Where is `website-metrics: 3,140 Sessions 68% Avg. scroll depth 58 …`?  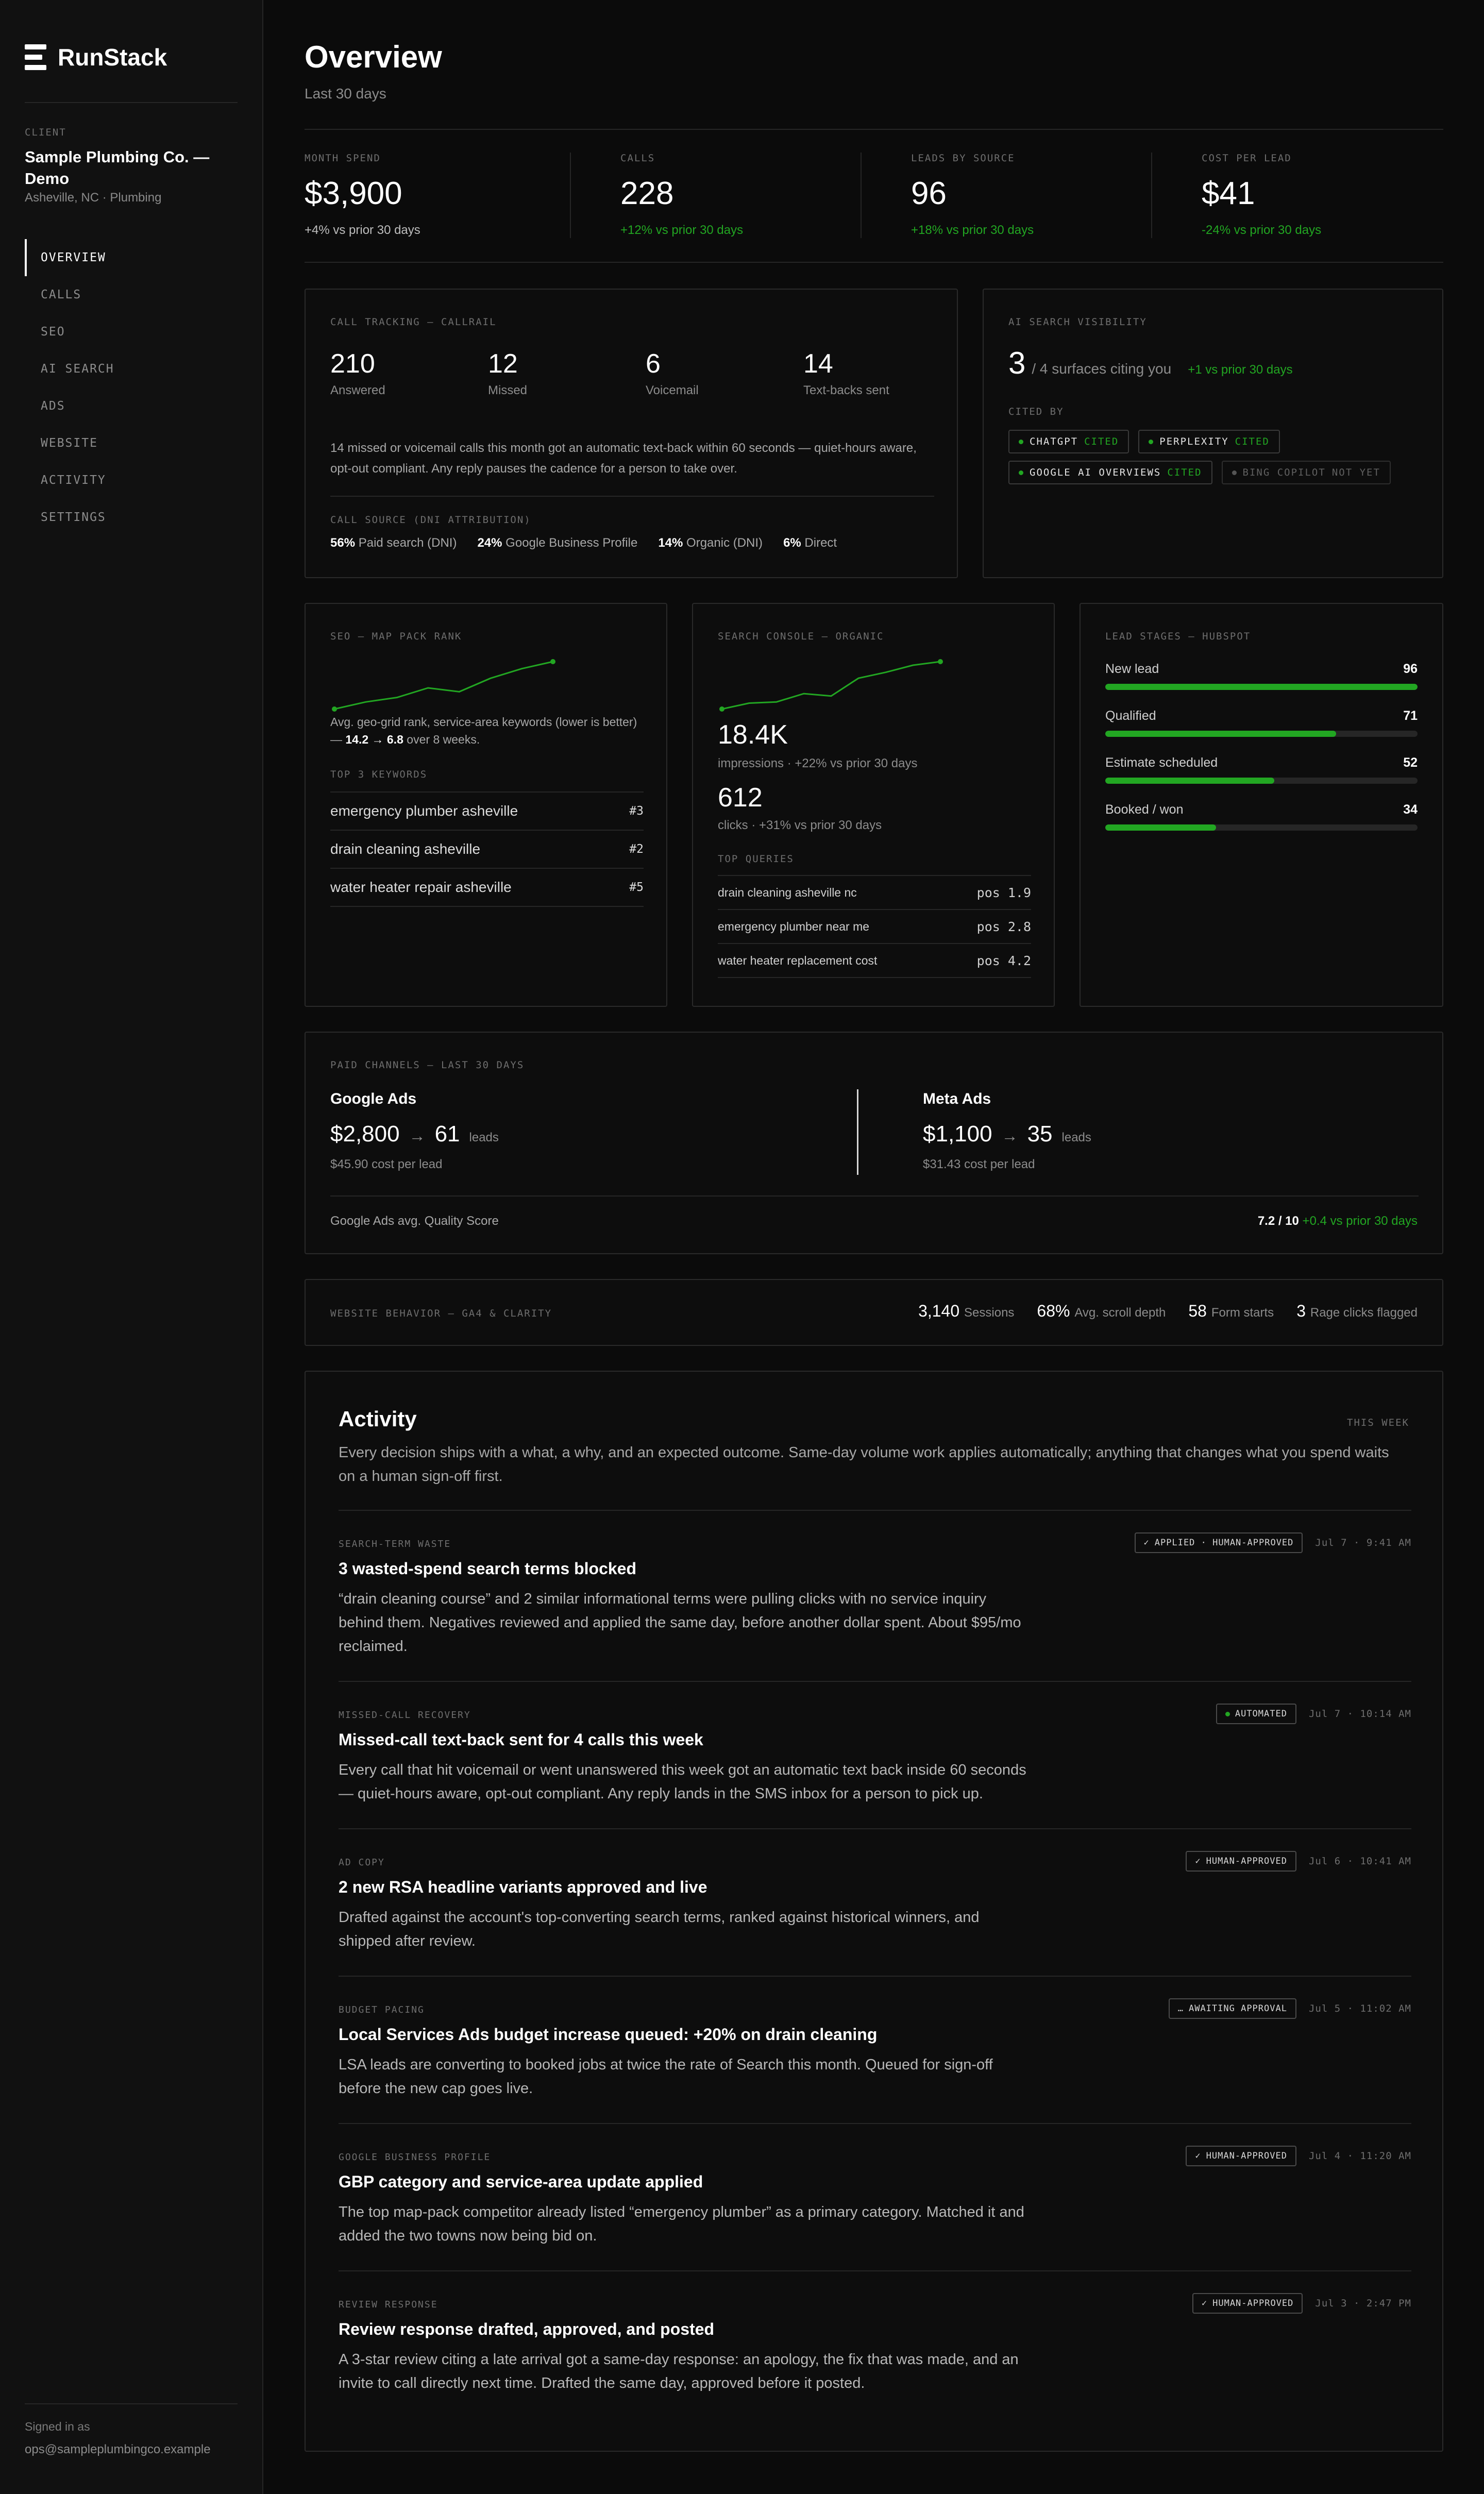
website-metrics: 3,140 Sessions 68% Avg. scroll depth 58 … is located at coordinates (1168, 1311).